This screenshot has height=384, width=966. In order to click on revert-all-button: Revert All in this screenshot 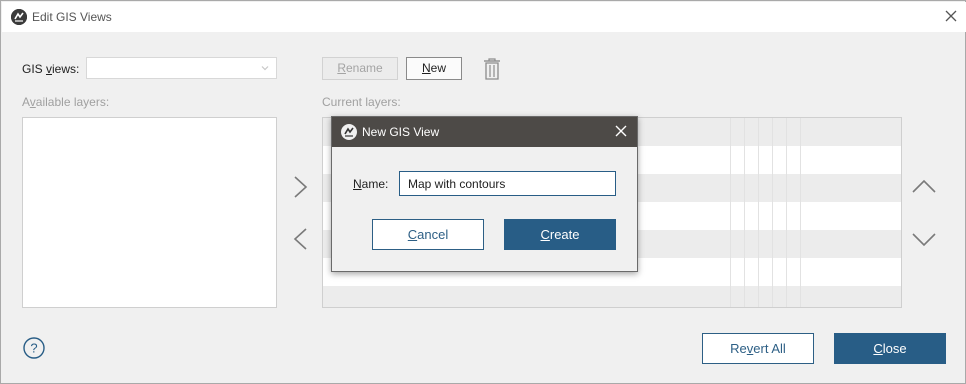, I will do `click(758, 348)`.